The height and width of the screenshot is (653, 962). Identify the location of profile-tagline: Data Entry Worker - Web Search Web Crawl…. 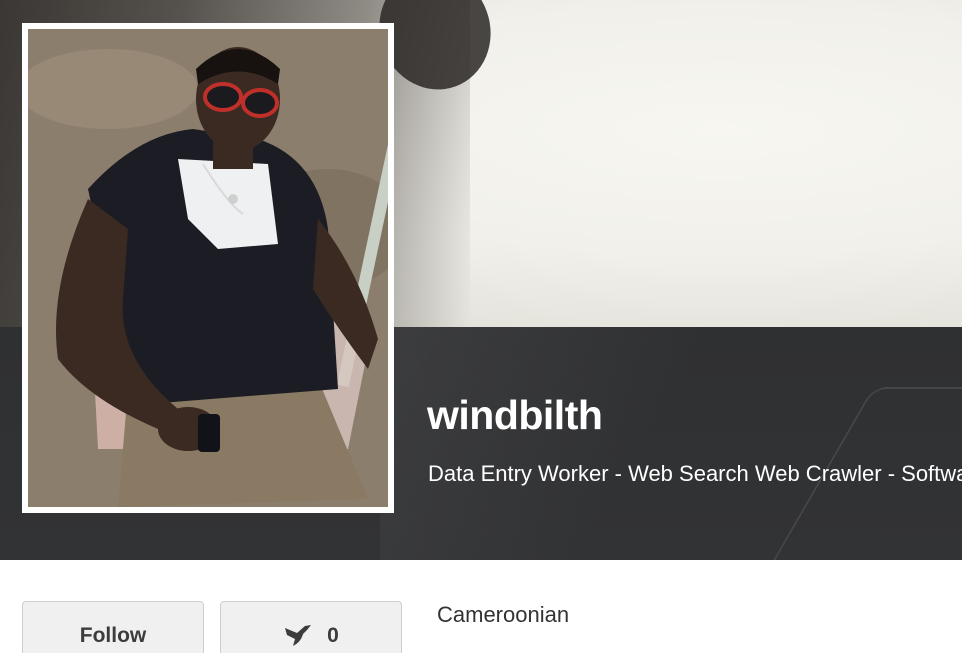
(695, 473).